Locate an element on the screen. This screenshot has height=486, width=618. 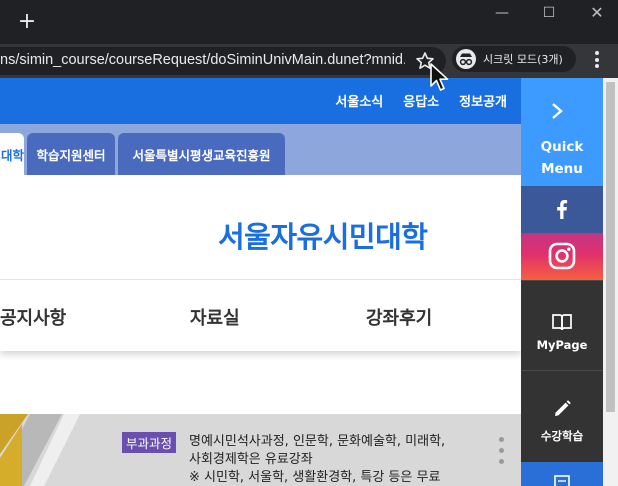
instagram-link is located at coordinates (562, 256).